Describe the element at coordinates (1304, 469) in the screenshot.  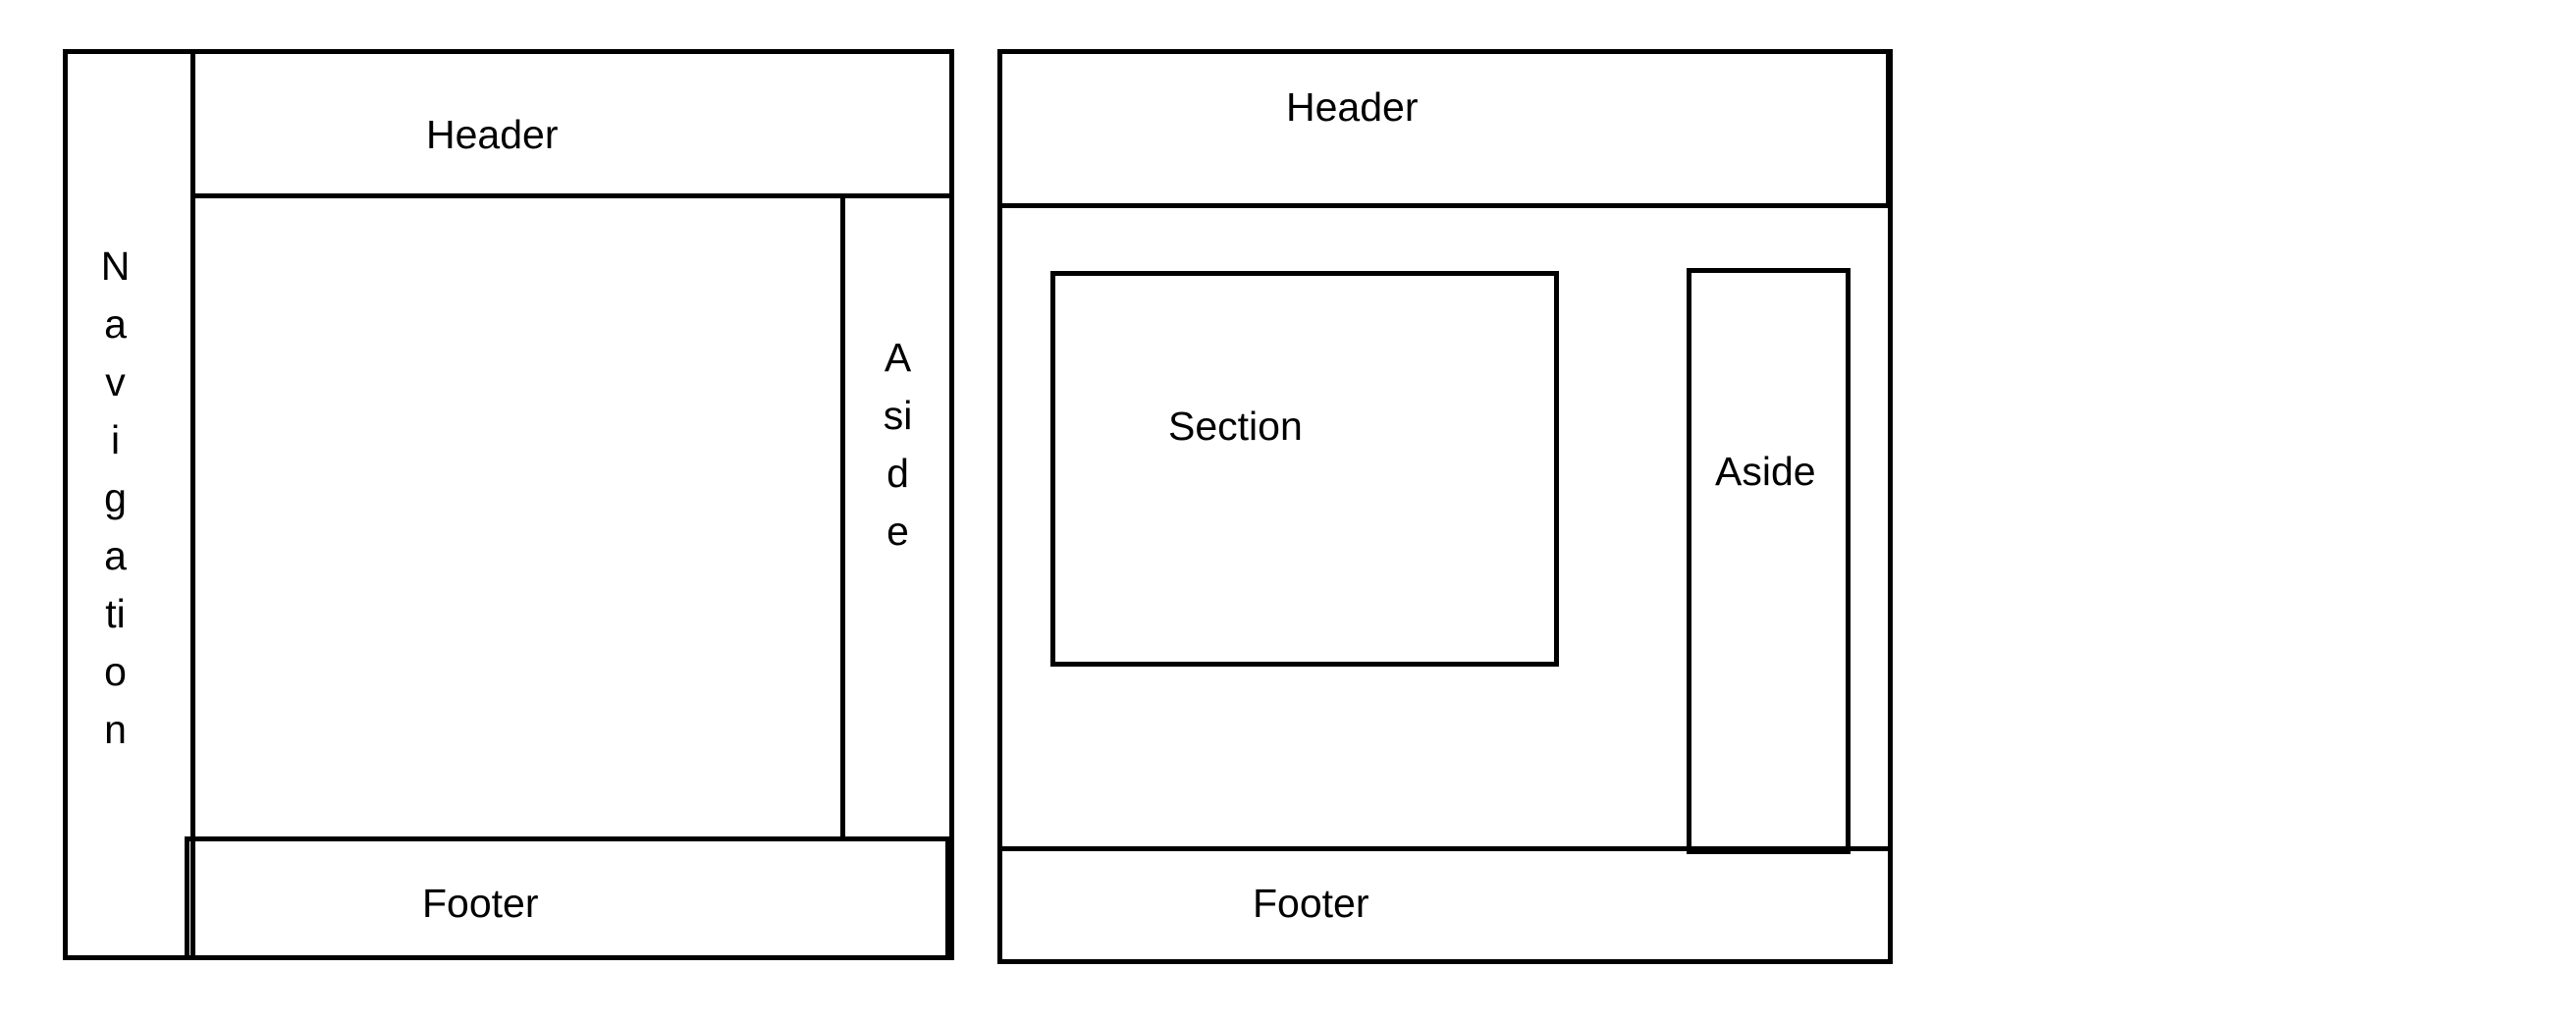
I see `right-section-box` at that location.